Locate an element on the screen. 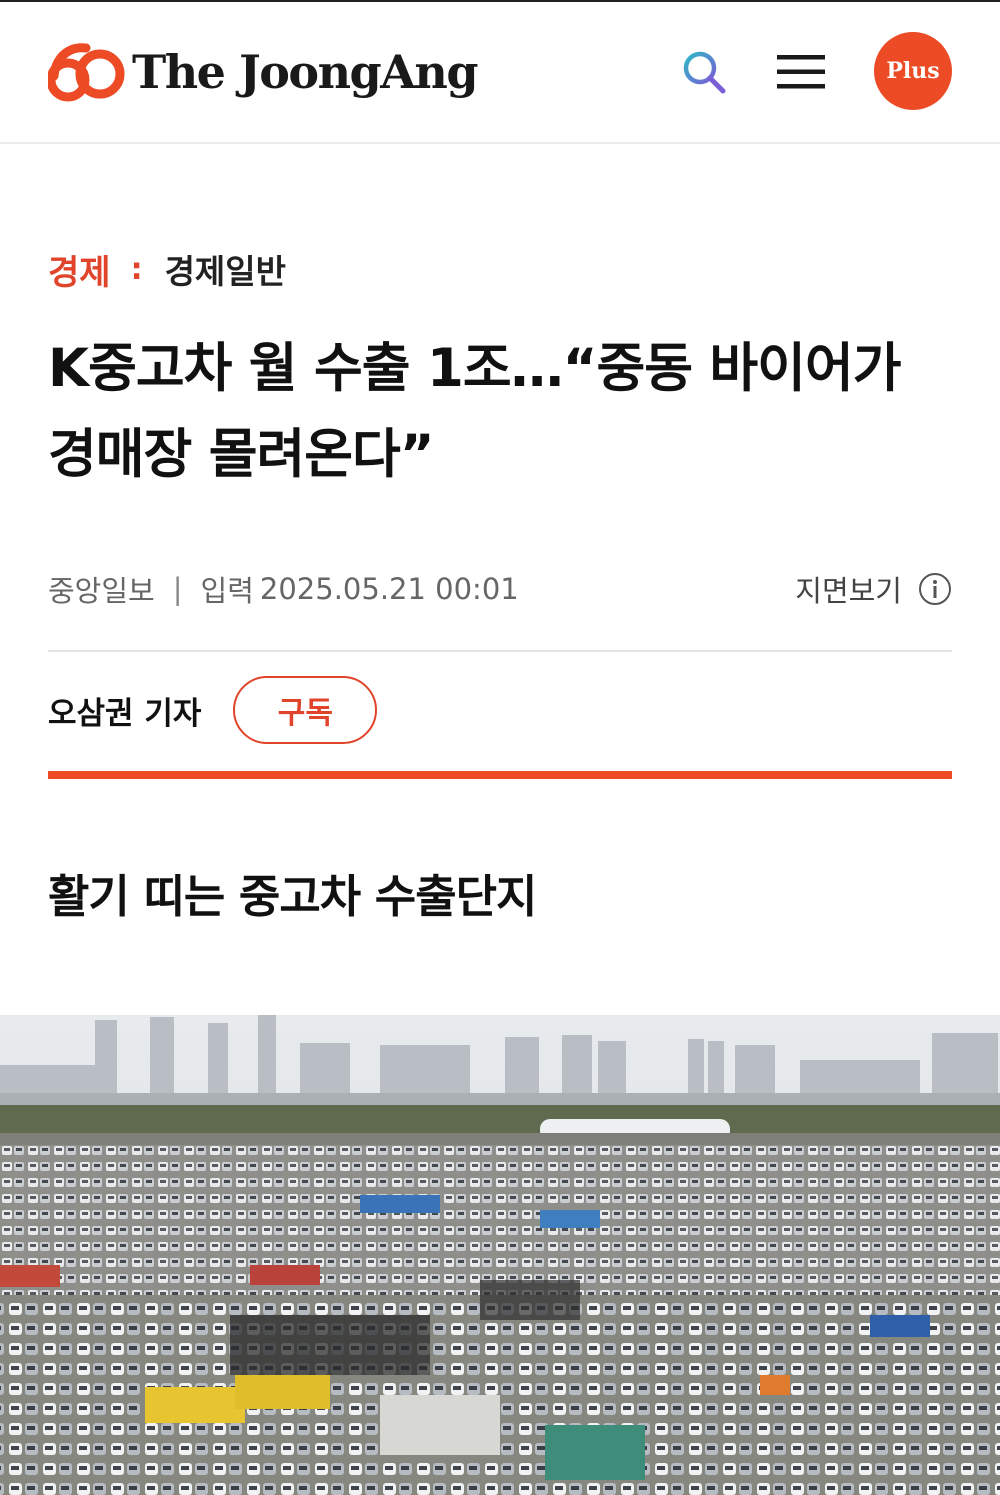  search-button is located at coordinates (704, 72).